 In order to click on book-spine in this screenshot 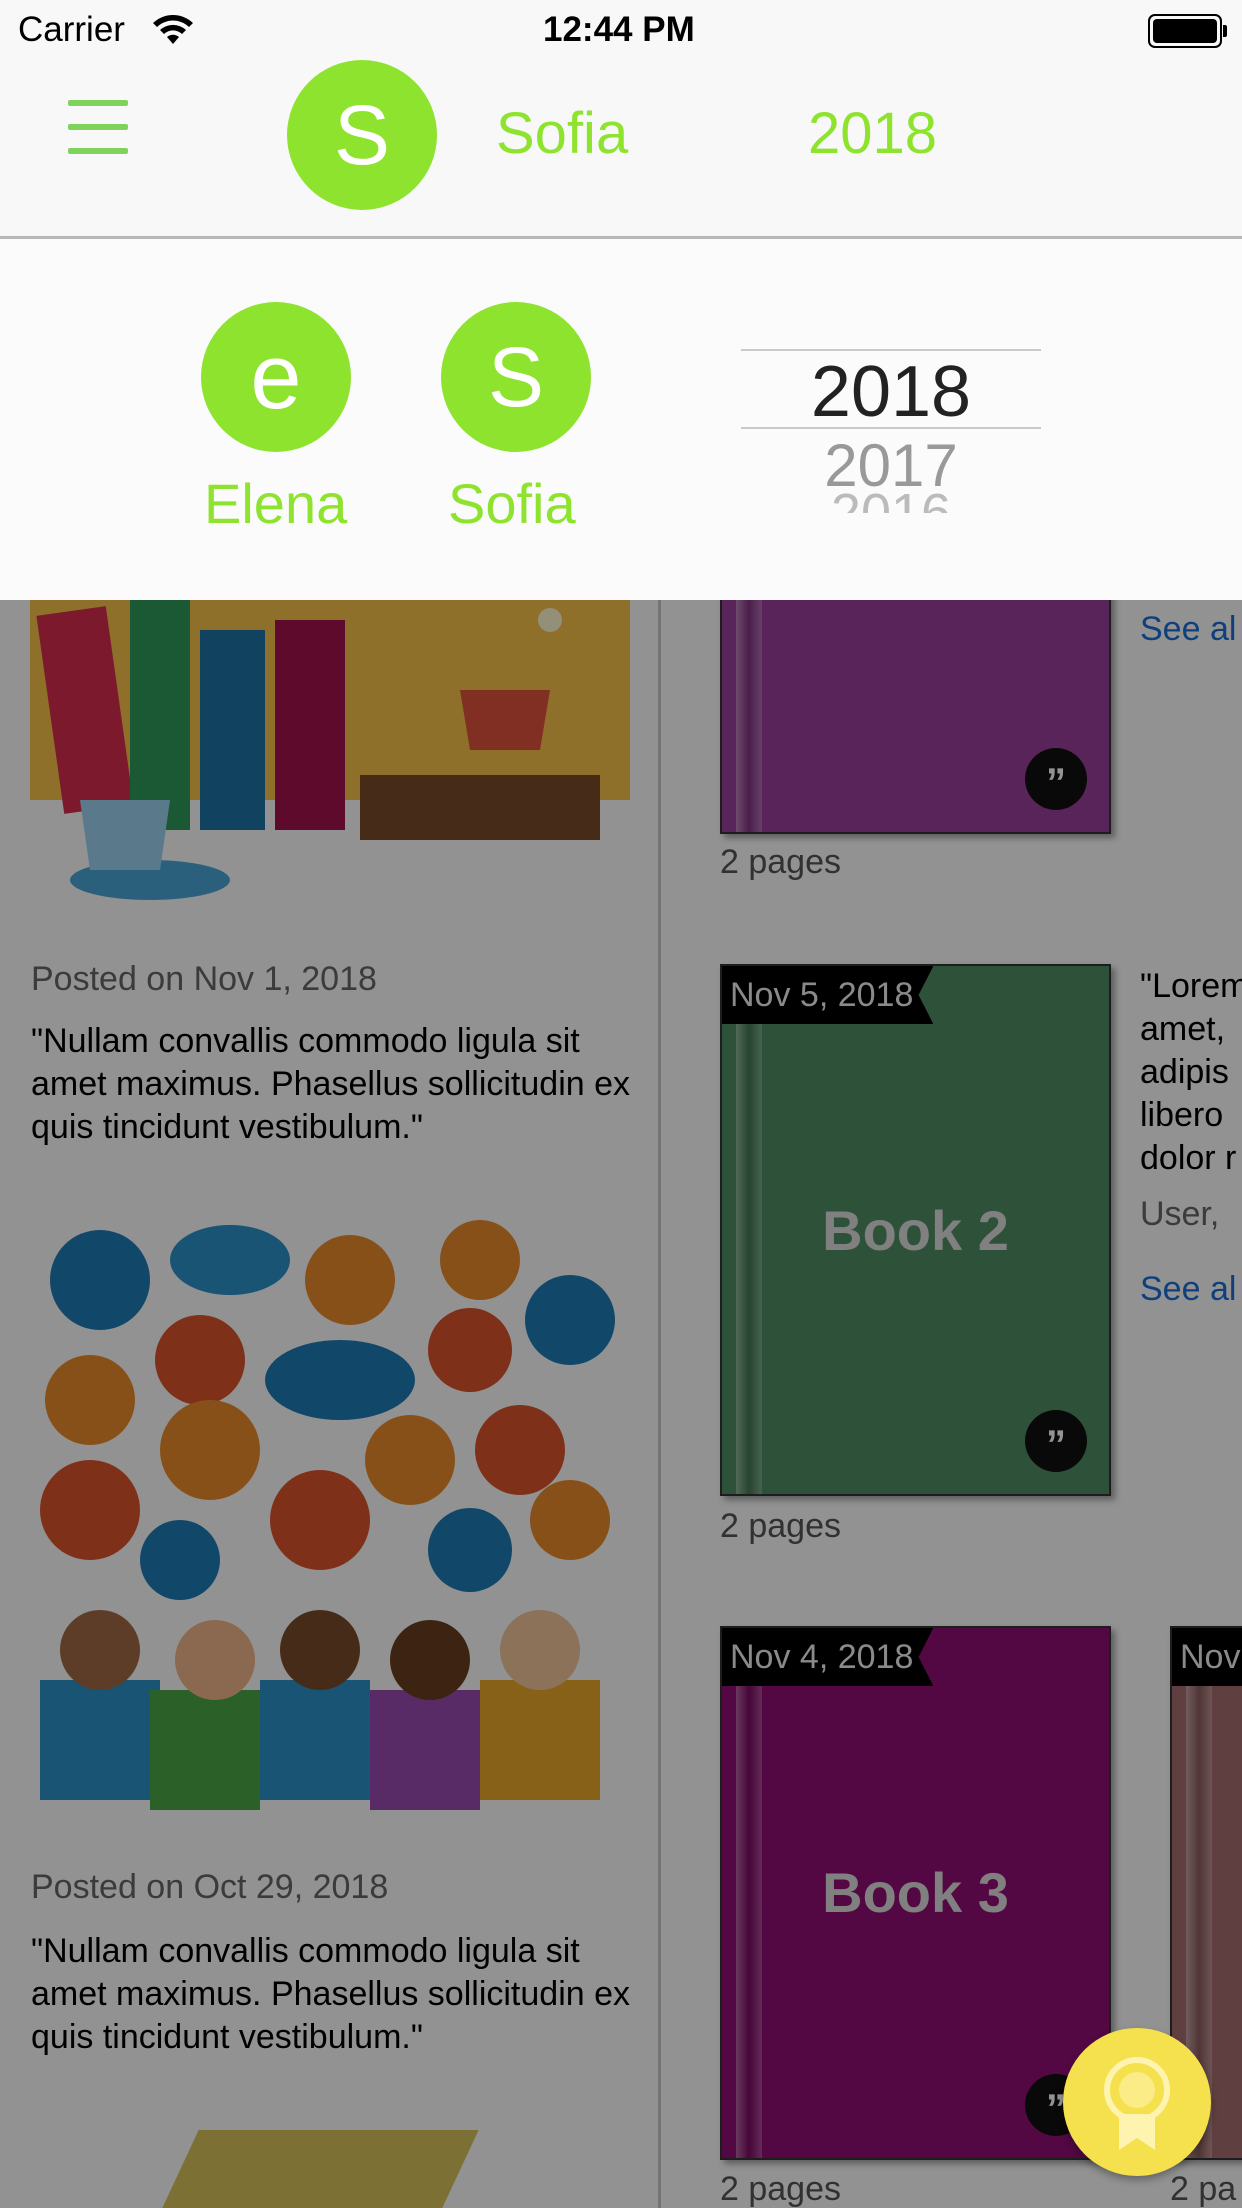, I will do `click(749, 716)`.